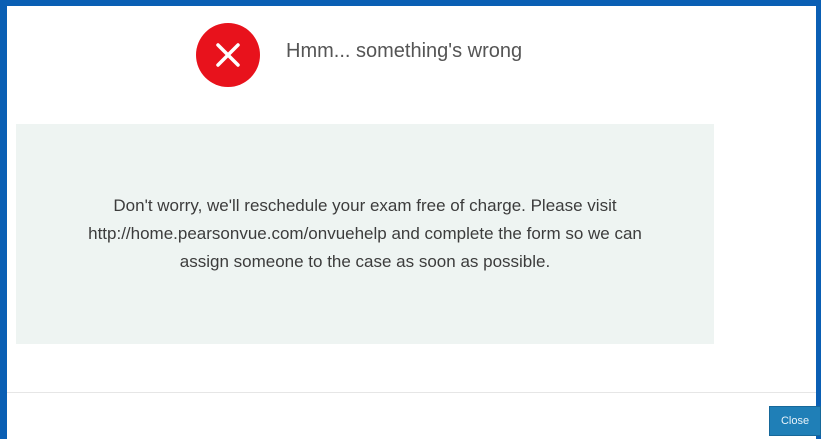 This screenshot has height=439, width=821. What do you see at coordinates (404, 51) in the screenshot?
I see `dialog-title: Hmm... something's wrong` at bounding box center [404, 51].